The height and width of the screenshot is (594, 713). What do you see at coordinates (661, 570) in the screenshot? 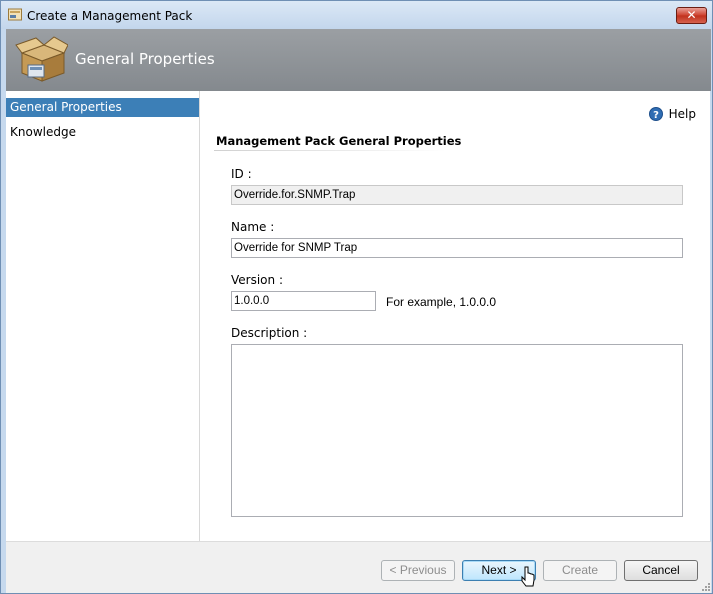
I see `cancel-button: Cancel` at bounding box center [661, 570].